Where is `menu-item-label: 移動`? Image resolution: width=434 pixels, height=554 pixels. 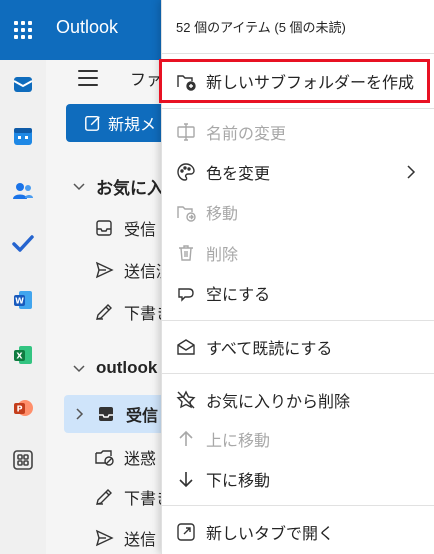
menu-item-label: 移動 is located at coordinates (222, 214).